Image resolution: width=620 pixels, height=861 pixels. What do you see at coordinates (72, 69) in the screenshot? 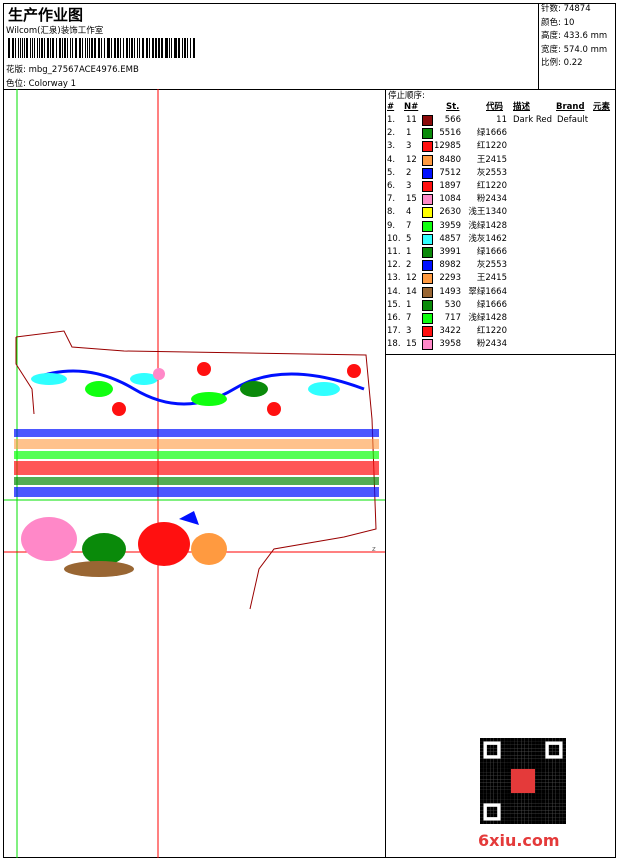
I see `design-file: 花版: mbg_27567ACE4976.EMB` at bounding box center [72, 69].